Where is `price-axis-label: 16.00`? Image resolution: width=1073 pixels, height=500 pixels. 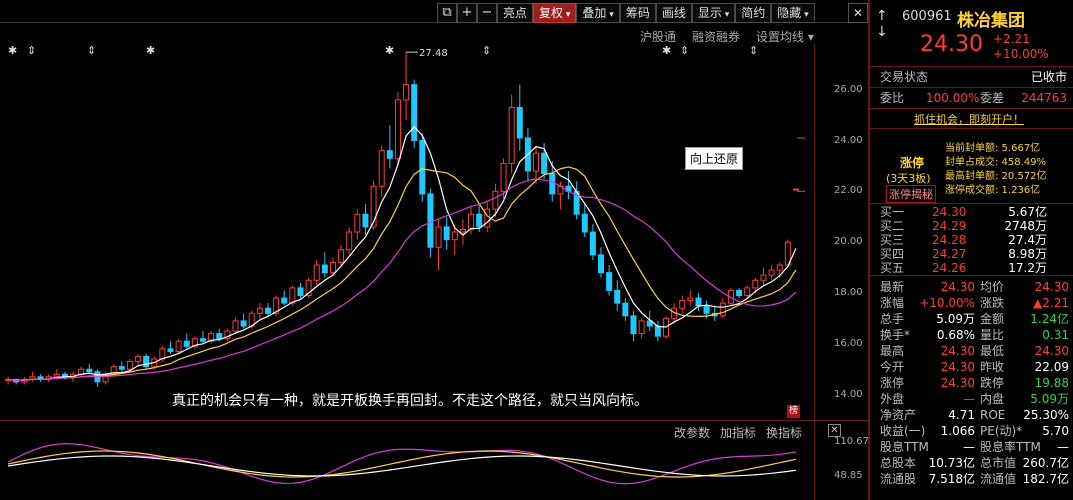
price-axis-label: 16.00 is located at coordinates (848, 343).